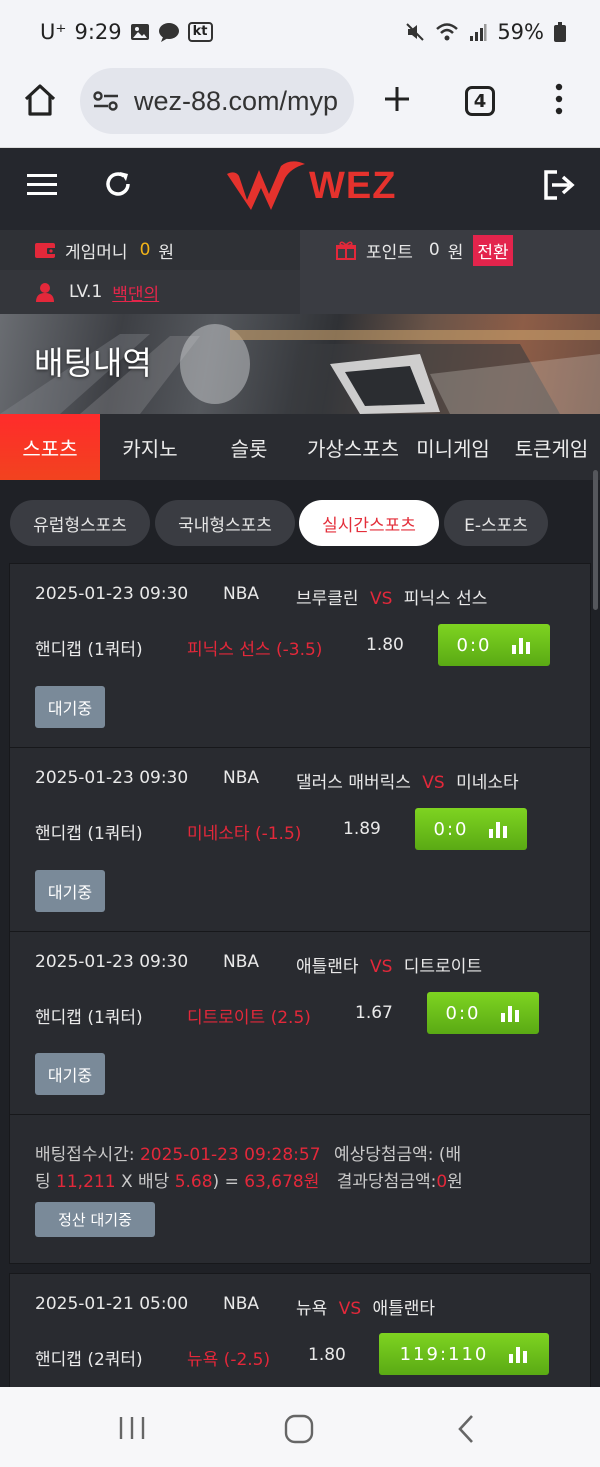  I want to click on point-label: 포인트, so click(389, 252).